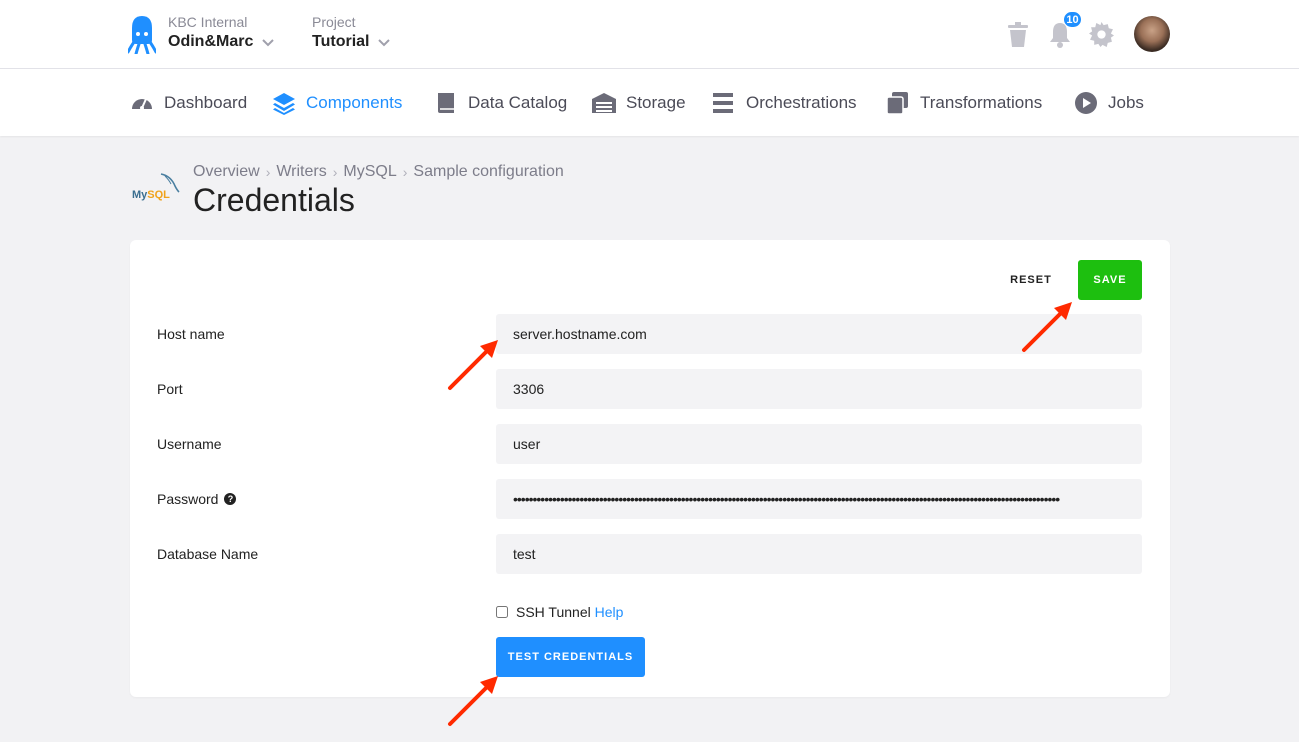 The width and height of the screenshot is (1299, 742). Describe the element at coordinates (1152, 34) in the screenshot. I see `user-avatar` at that location.